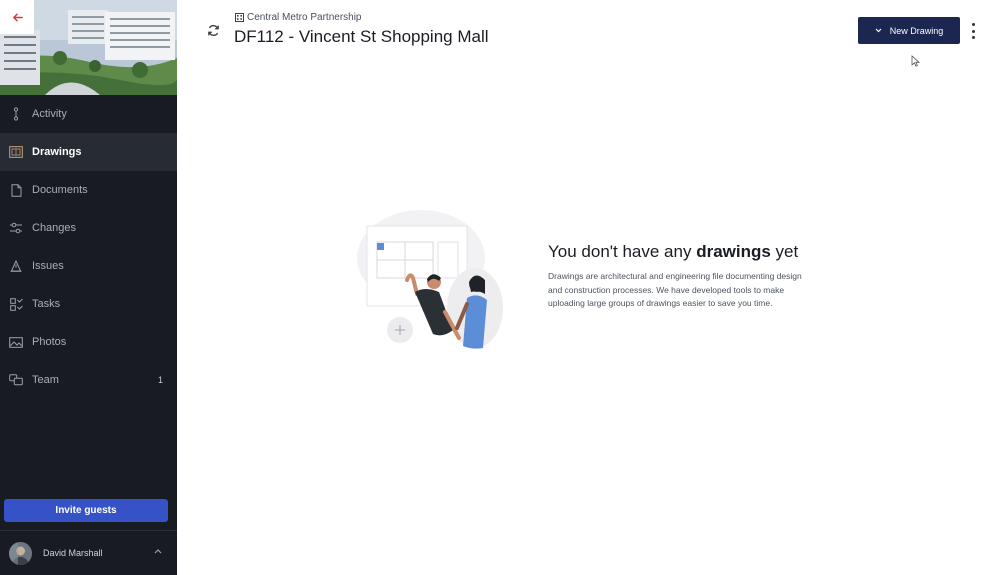 The image size is (1000, 575). Describe the element at coordinates (16, 266) in the screenshot. I see `issues-icon` at that location.